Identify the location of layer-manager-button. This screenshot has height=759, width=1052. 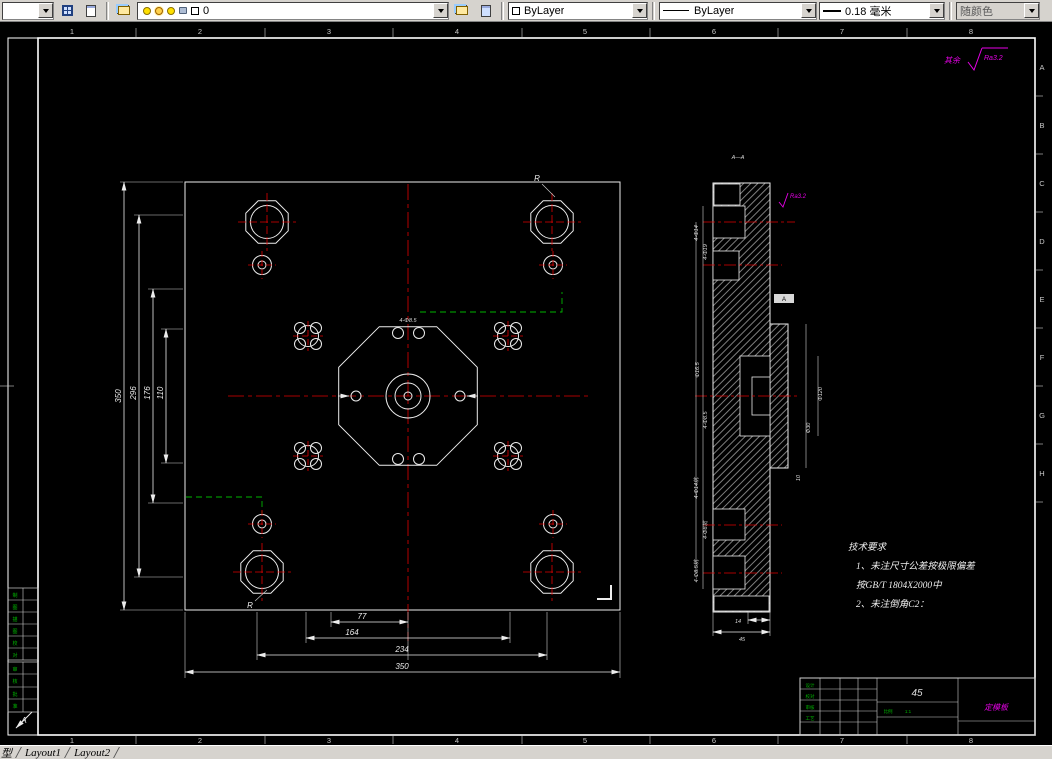
(67, 10).